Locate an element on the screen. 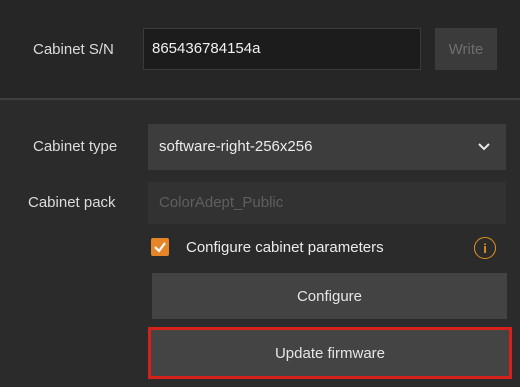 The width and height of the screenshot is (520, 387). configure-params-checkbox is located at coordinates (160, 247).